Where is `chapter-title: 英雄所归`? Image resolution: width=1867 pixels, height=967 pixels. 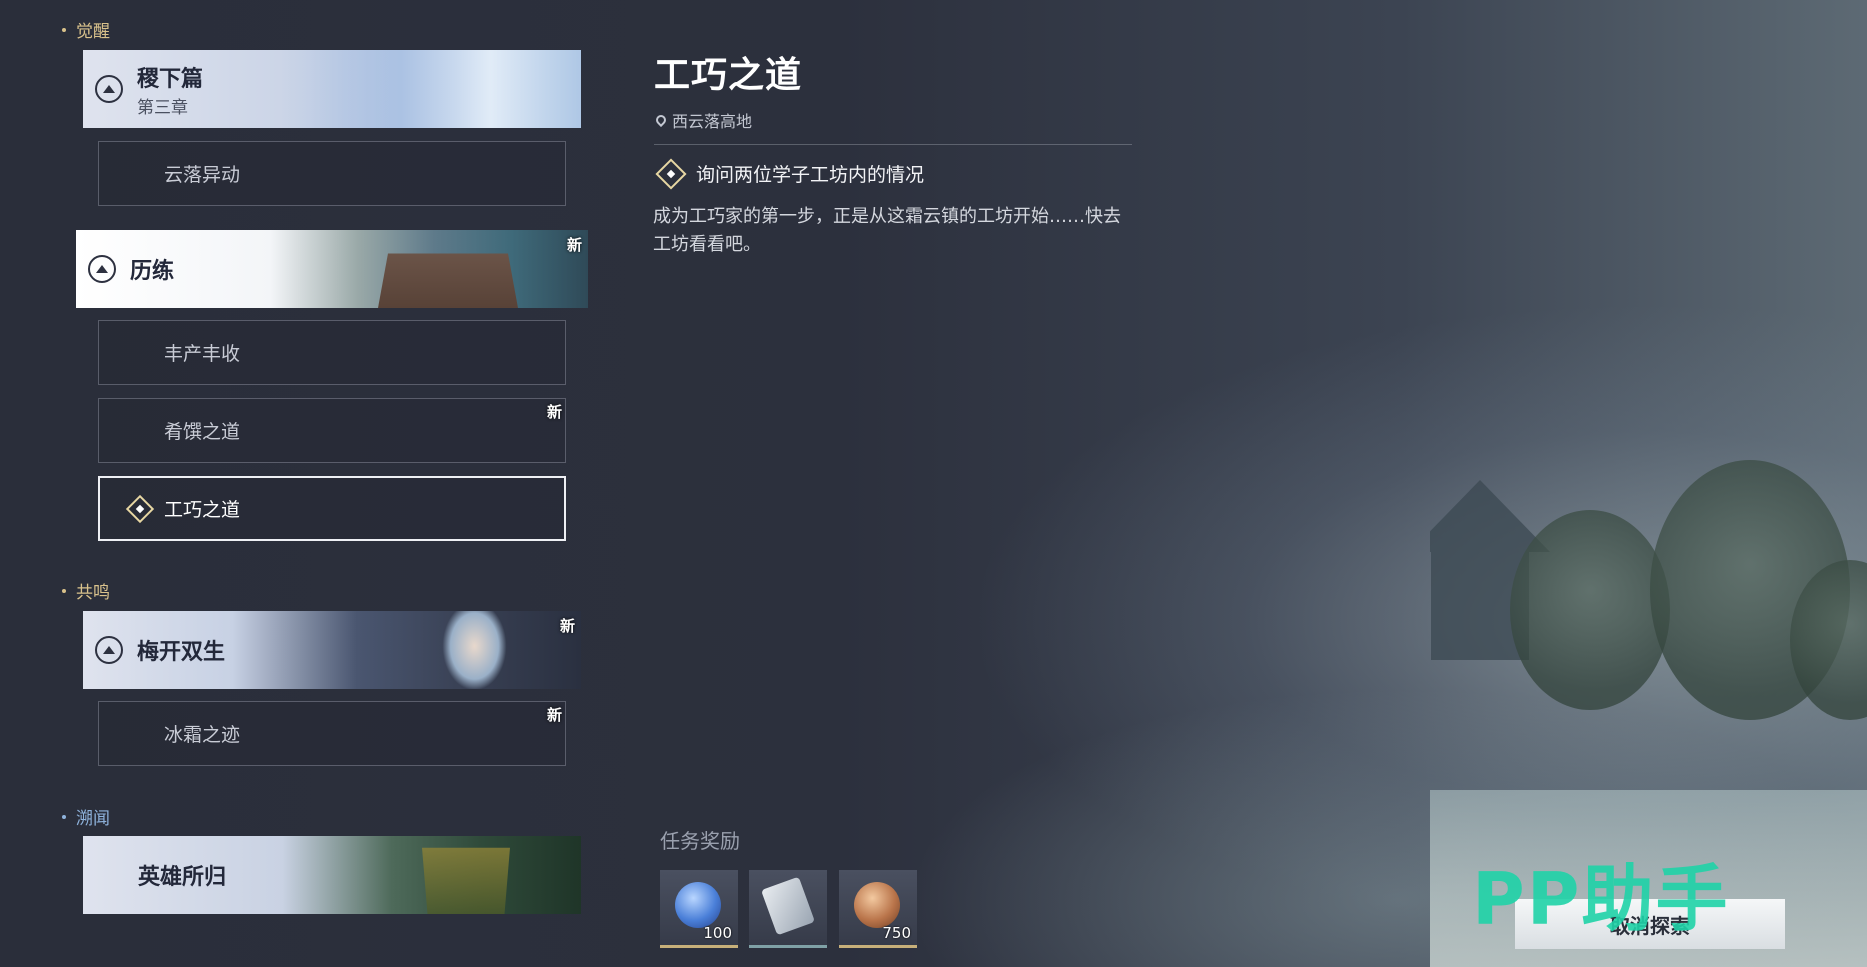 chapter-title: 英雄所归 is located at coordinates (182, 877).